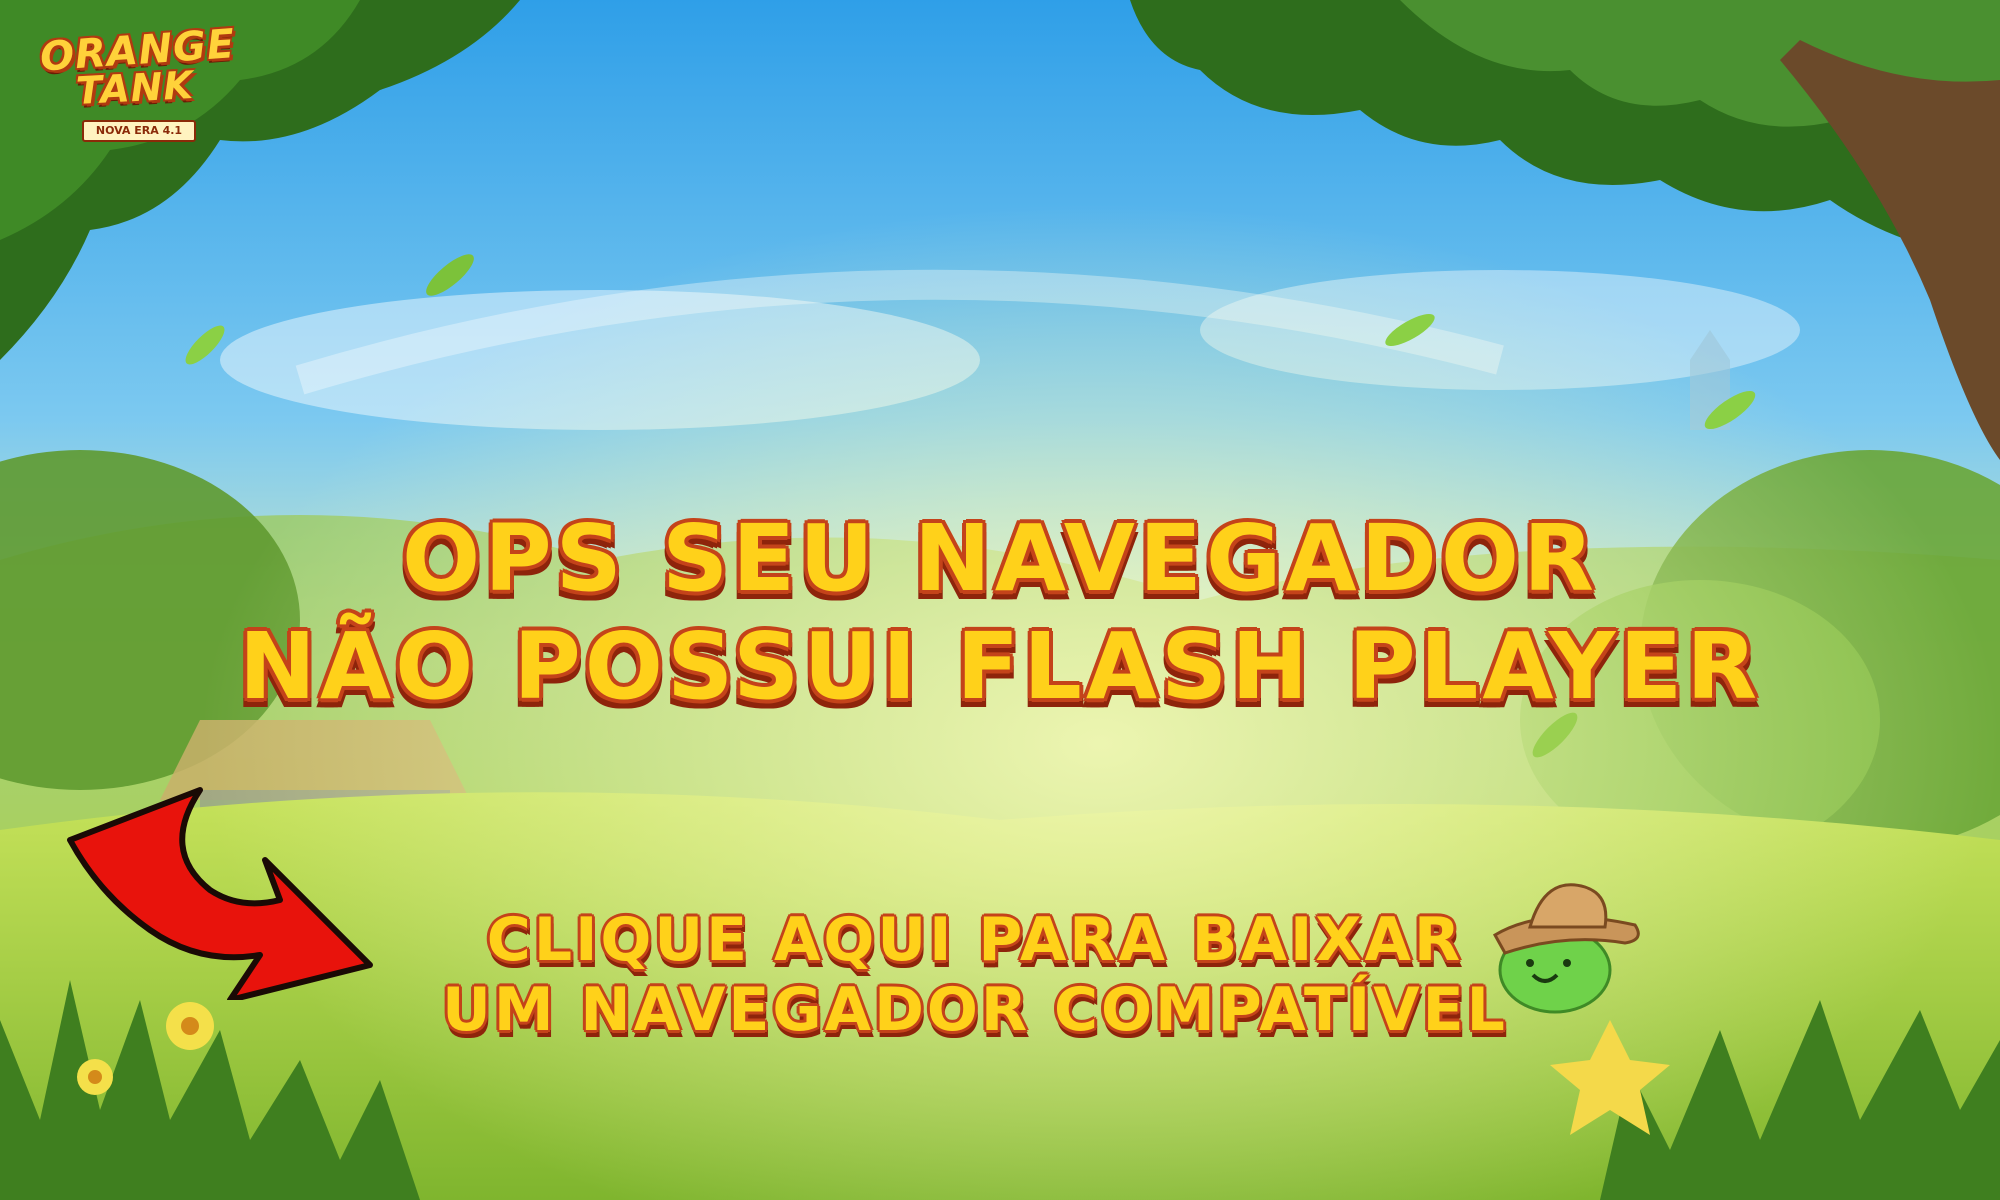  What do you see at coordinates (1000, 558) in the screenshot?
I see `headline-line-1: OPS SEU NAVEGADOR` at bounding box center [1000, 558].